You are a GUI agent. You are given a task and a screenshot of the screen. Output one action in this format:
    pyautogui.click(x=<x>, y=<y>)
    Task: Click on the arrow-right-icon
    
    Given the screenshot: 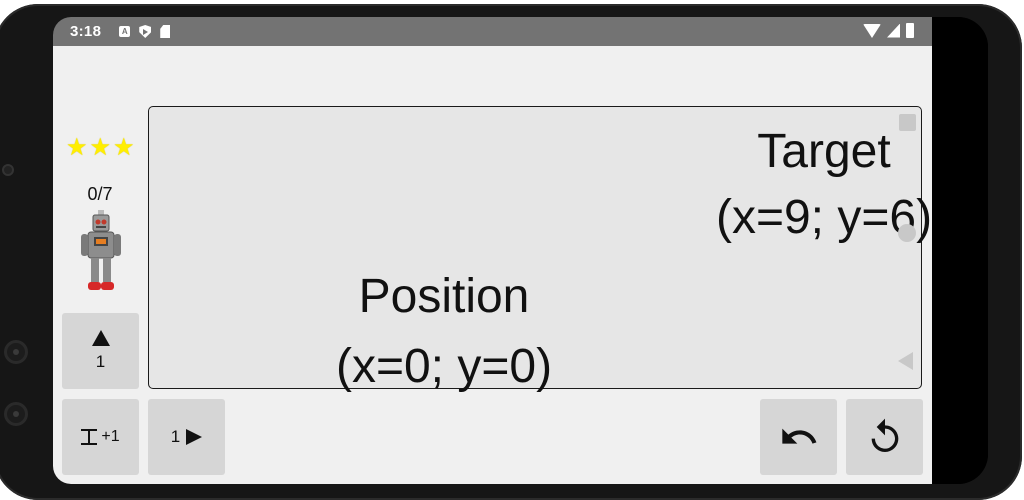 What is the action you would take?
    pyautogui.click(x=194, y=437)
    